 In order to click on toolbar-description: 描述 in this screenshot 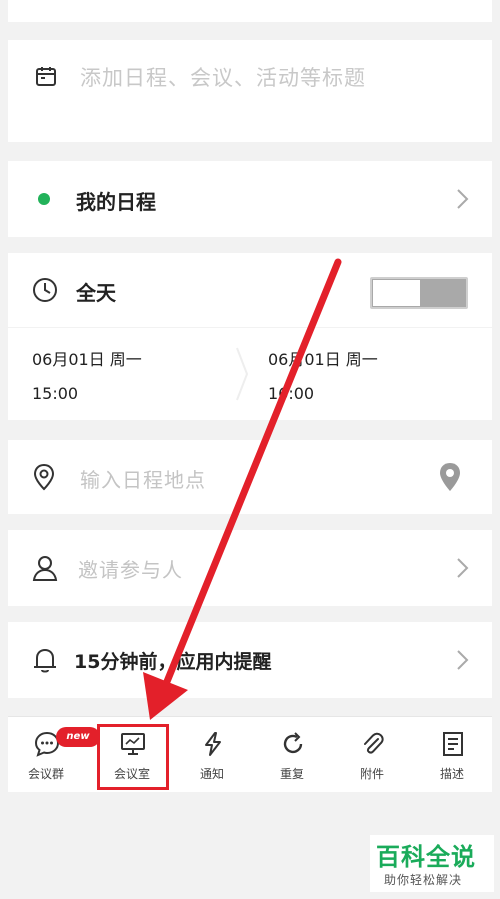, I will do `click(452, 755)`.